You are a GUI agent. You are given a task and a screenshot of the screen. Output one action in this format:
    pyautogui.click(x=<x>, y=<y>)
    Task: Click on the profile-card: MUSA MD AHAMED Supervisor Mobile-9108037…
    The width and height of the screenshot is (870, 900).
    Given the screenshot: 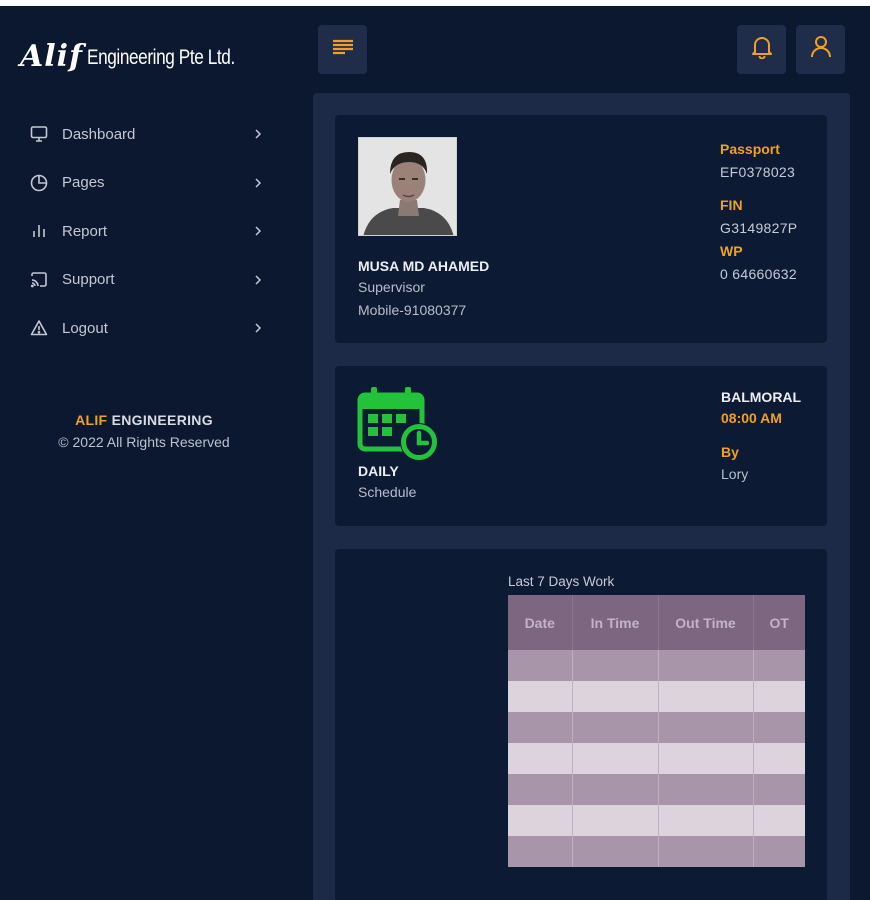 What is the action you would take?
    pyautogui.click(x=581, y=229)
    